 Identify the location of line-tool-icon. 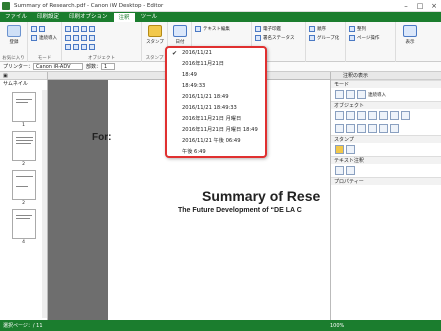
(92, 28).